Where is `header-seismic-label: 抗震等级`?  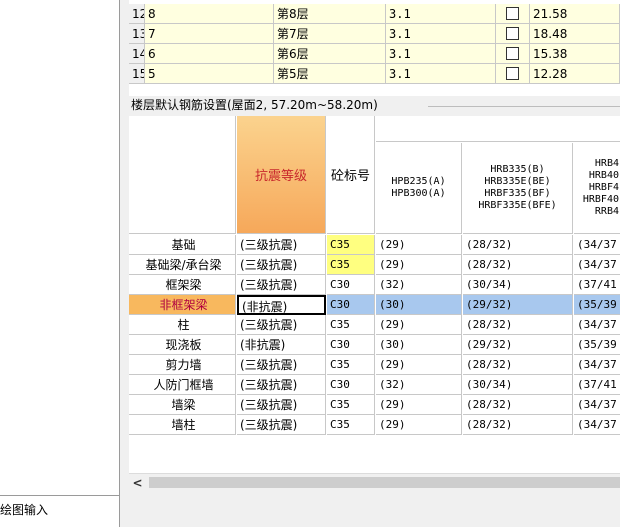 header-seismic-label: 抗震等级 is located at coordinates (280, 176).